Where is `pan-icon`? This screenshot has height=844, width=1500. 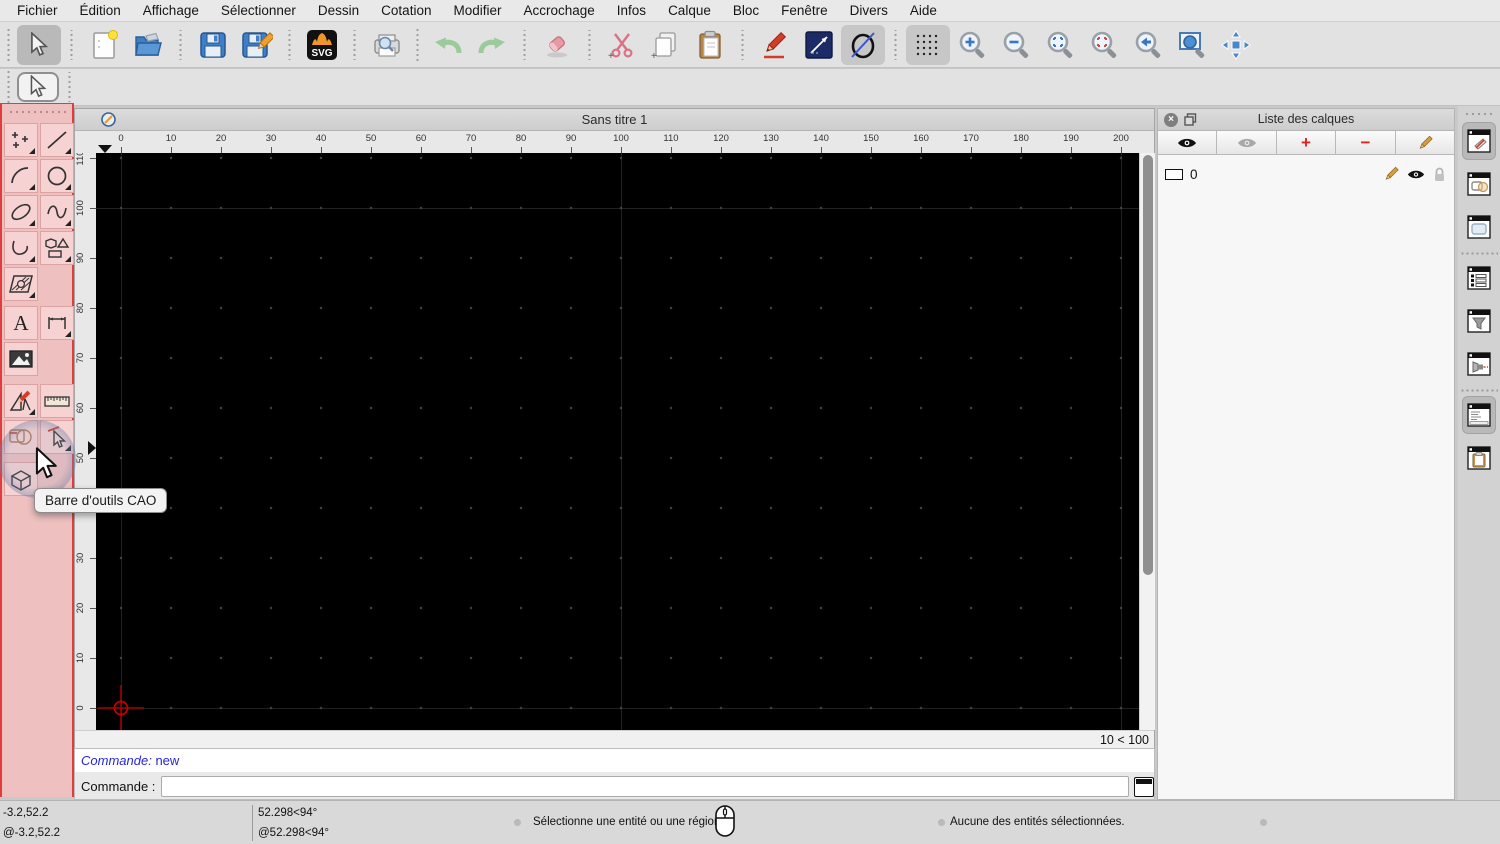 pan-icon is located at coordinates (1236, 45).